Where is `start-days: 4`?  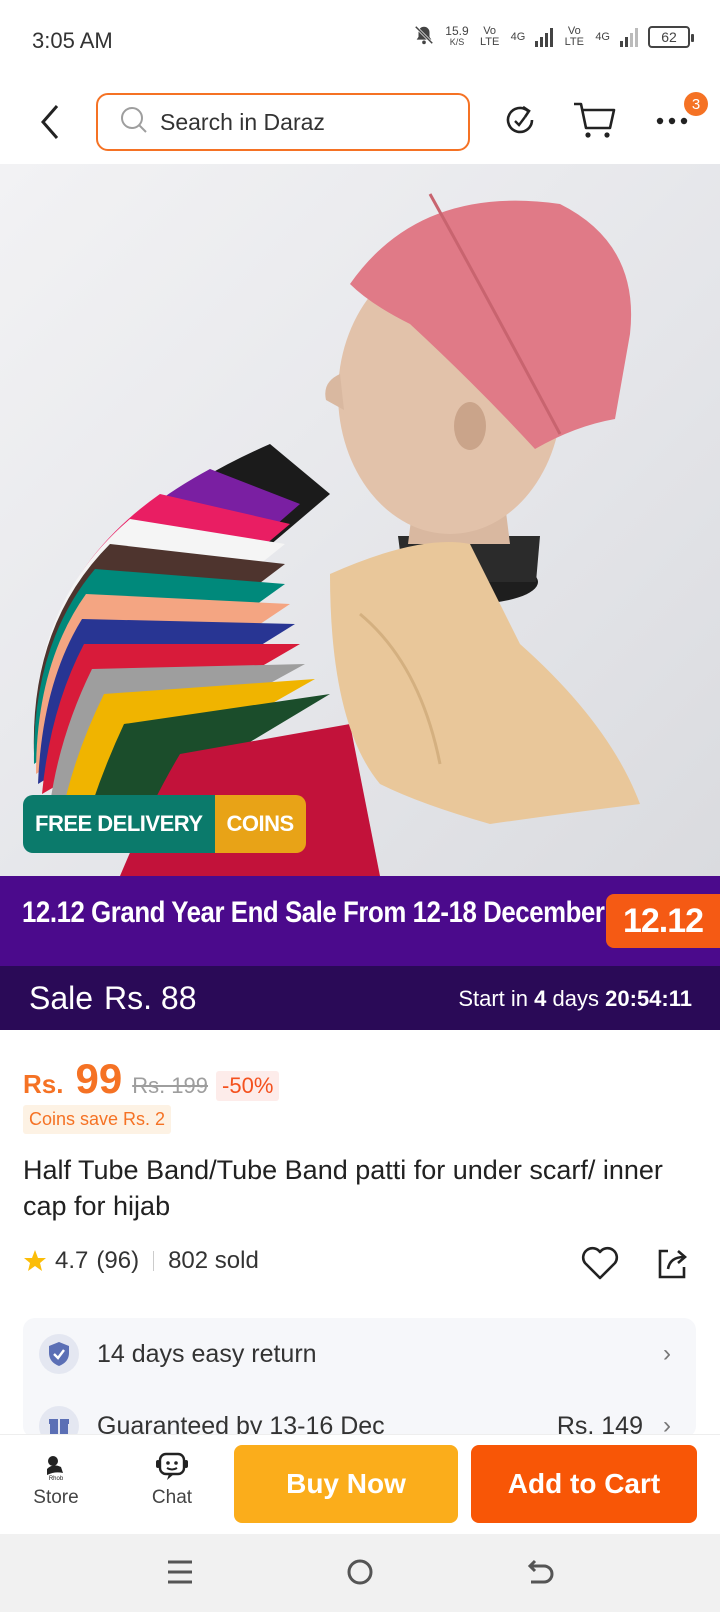 start-days: 4 is located at coordinates (540, 998).